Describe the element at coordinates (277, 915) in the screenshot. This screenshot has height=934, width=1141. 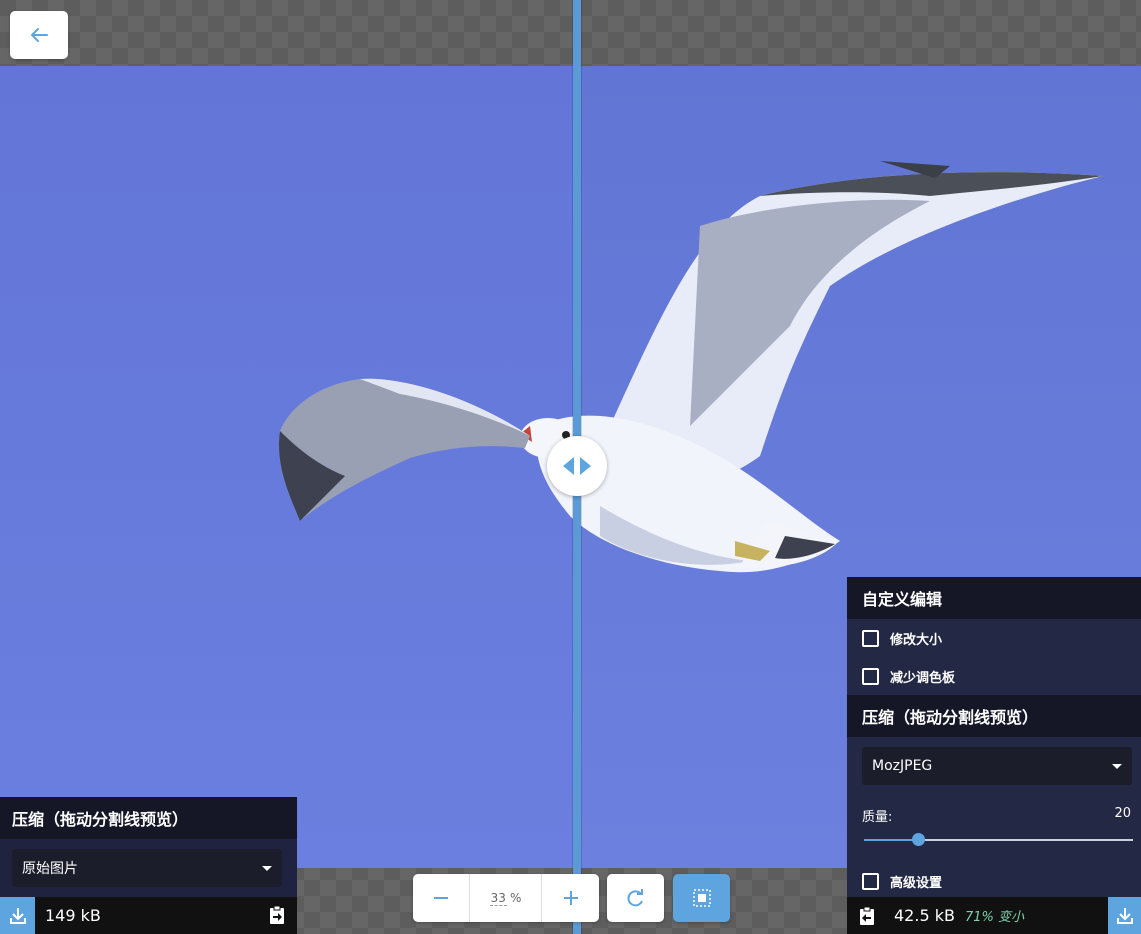
I see `clipboard-arrow-right-icon` at that location.